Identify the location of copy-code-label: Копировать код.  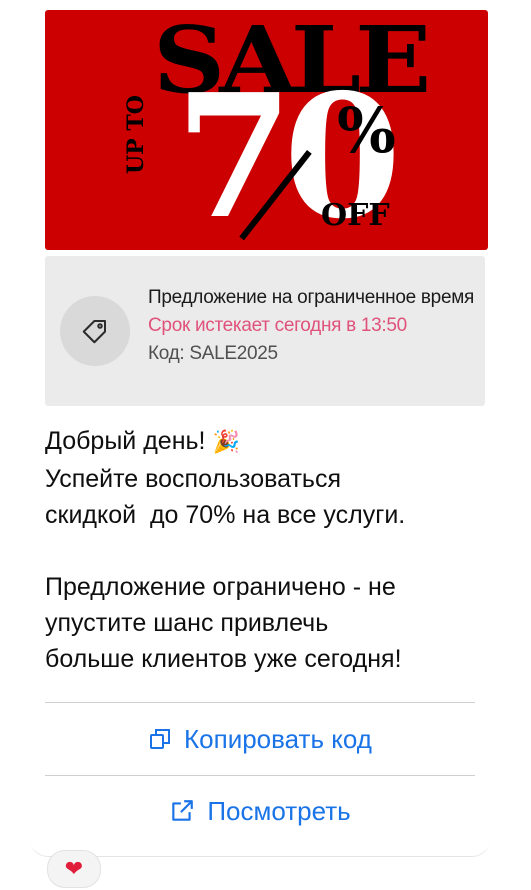
(278, 738).